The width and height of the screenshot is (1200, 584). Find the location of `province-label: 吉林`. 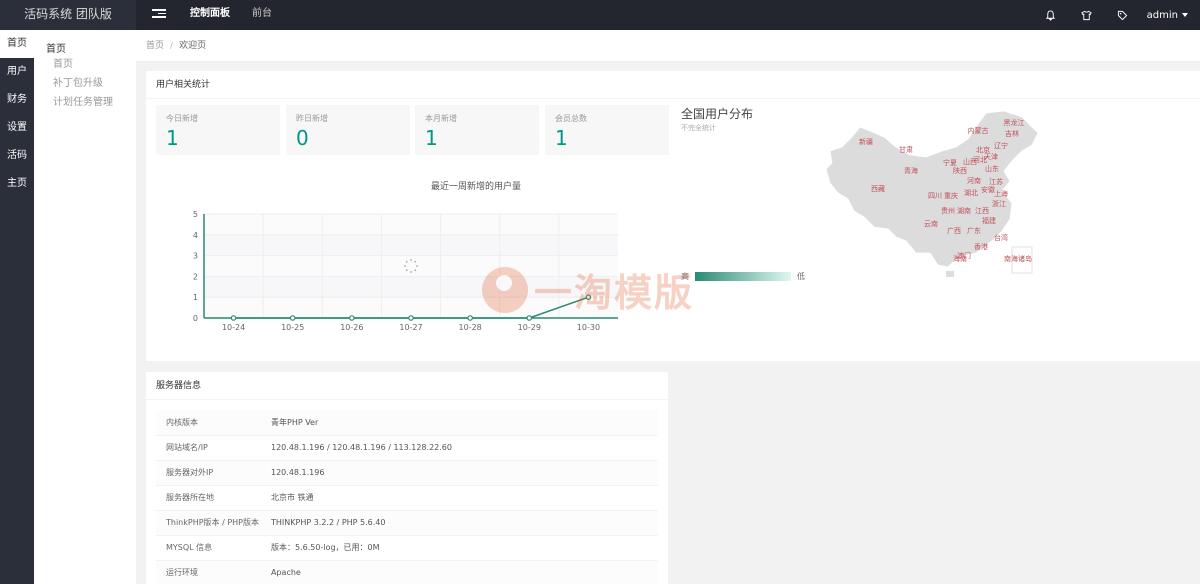

province-label: 吉林 is located at coordinates (1012, 133).